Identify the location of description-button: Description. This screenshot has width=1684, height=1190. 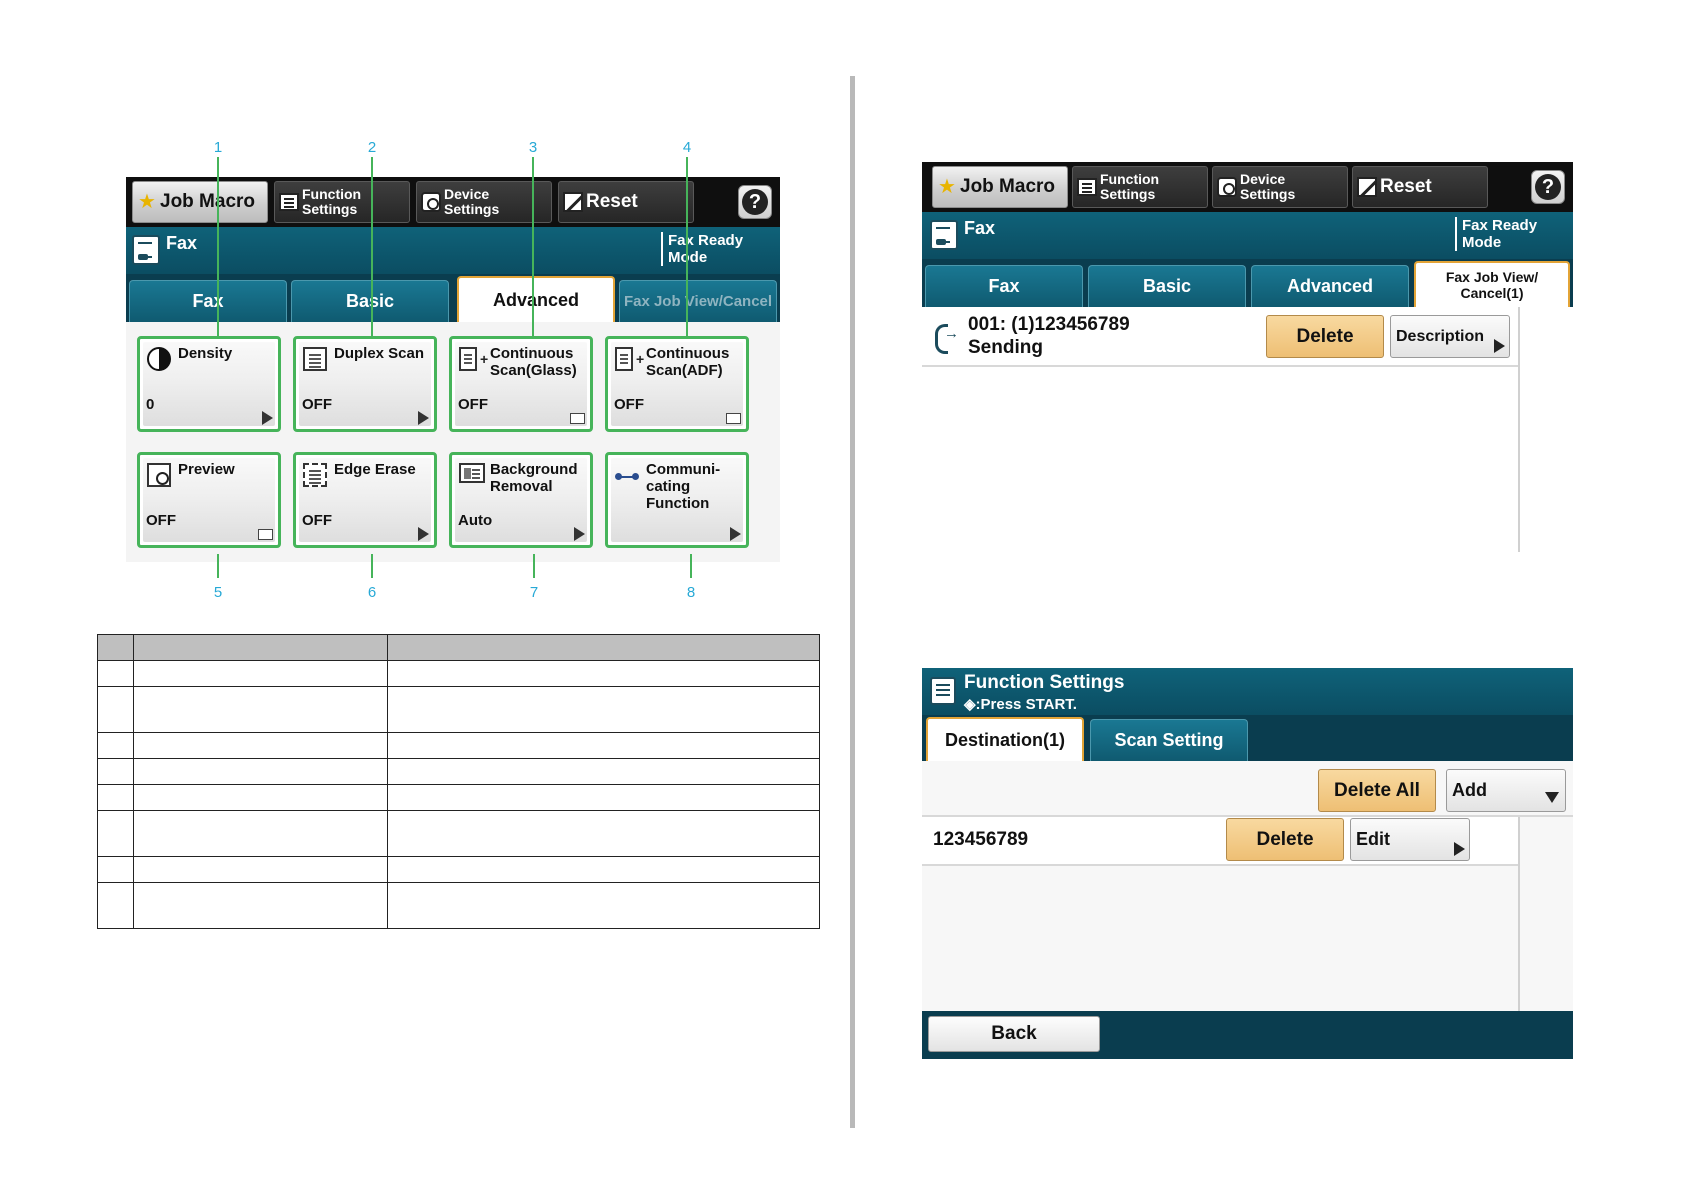
(1450, 336).